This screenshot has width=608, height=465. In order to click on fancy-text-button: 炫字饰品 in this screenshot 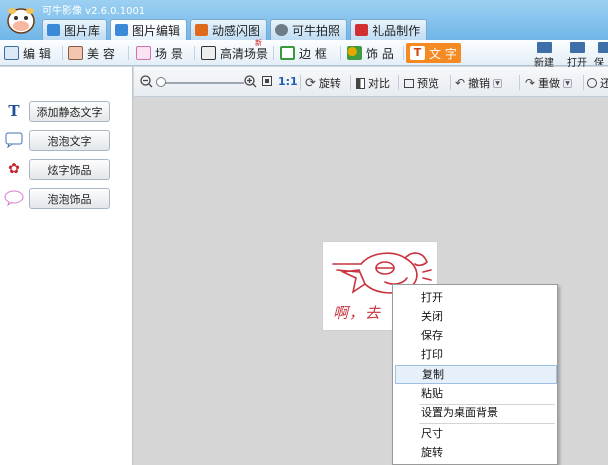, I will do `click(69, 169)`.